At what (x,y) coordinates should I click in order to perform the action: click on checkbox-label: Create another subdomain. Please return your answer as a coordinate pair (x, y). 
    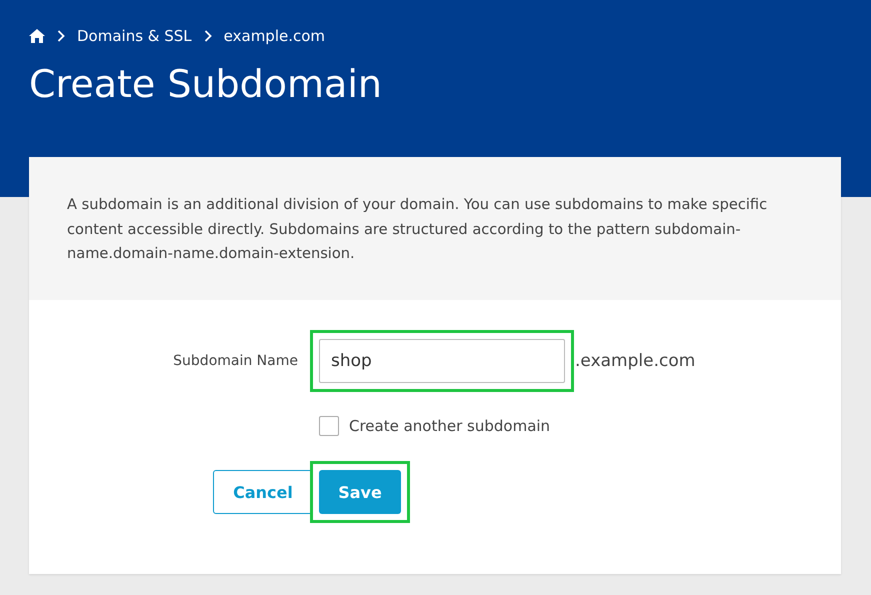
    Looking at the image, I should click on (449, 426).